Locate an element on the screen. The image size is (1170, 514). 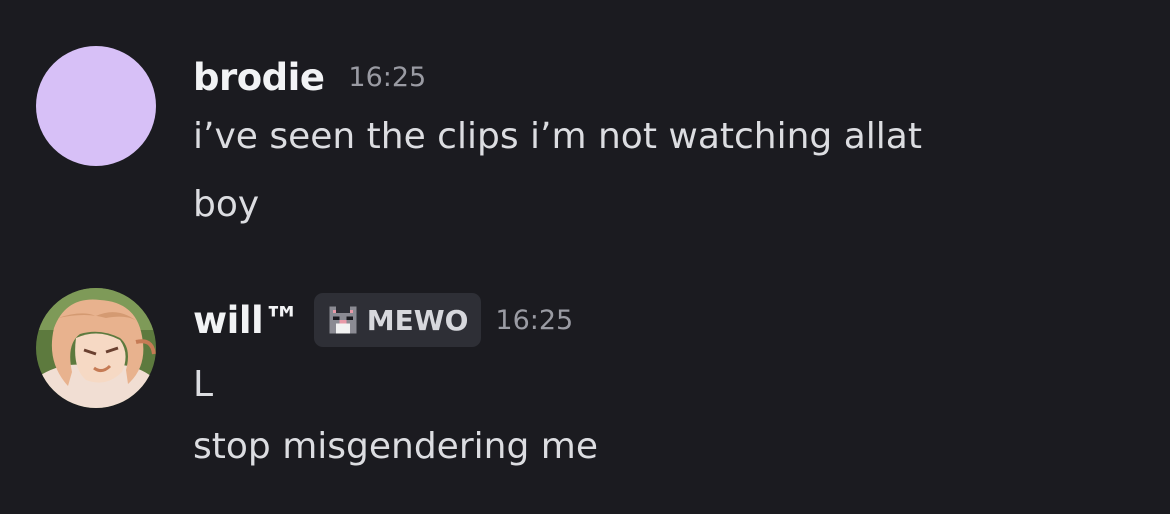
username: brodie is located at coordinates (259, 77).